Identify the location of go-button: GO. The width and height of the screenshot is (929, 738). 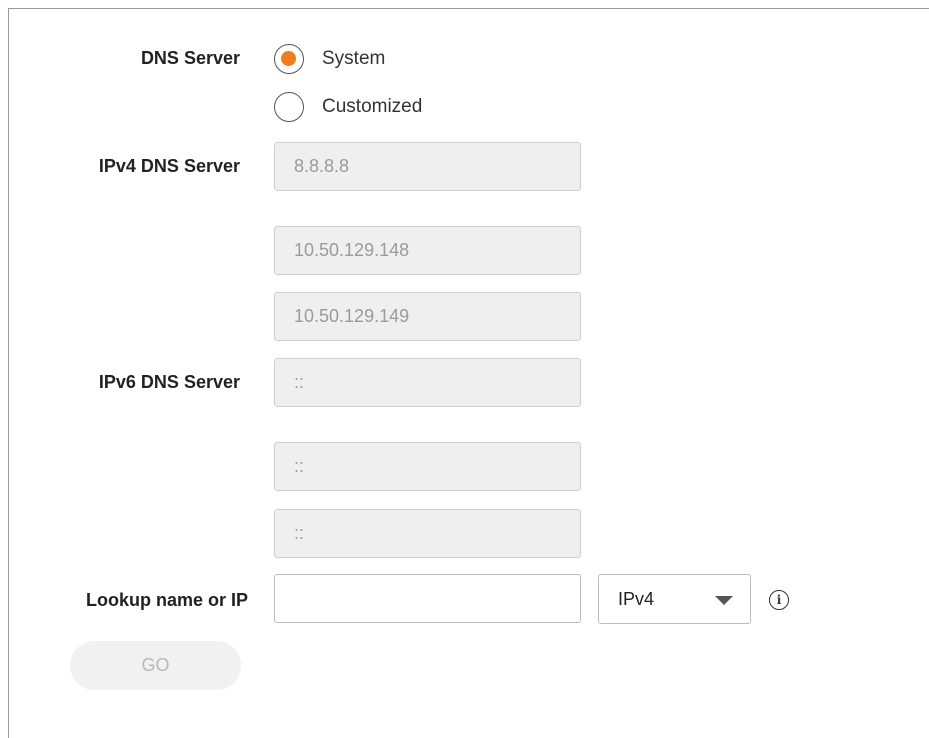
(155, 665).